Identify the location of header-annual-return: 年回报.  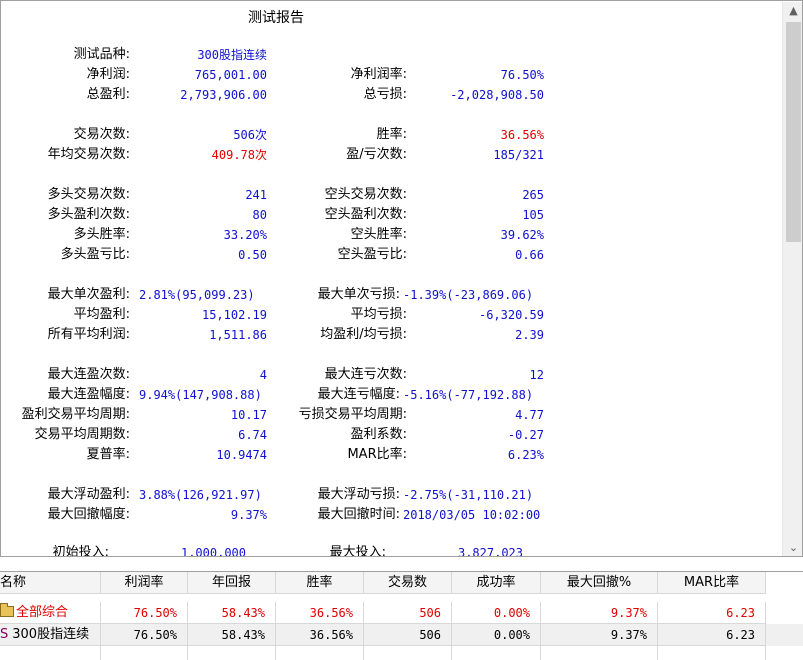
(232, 583).